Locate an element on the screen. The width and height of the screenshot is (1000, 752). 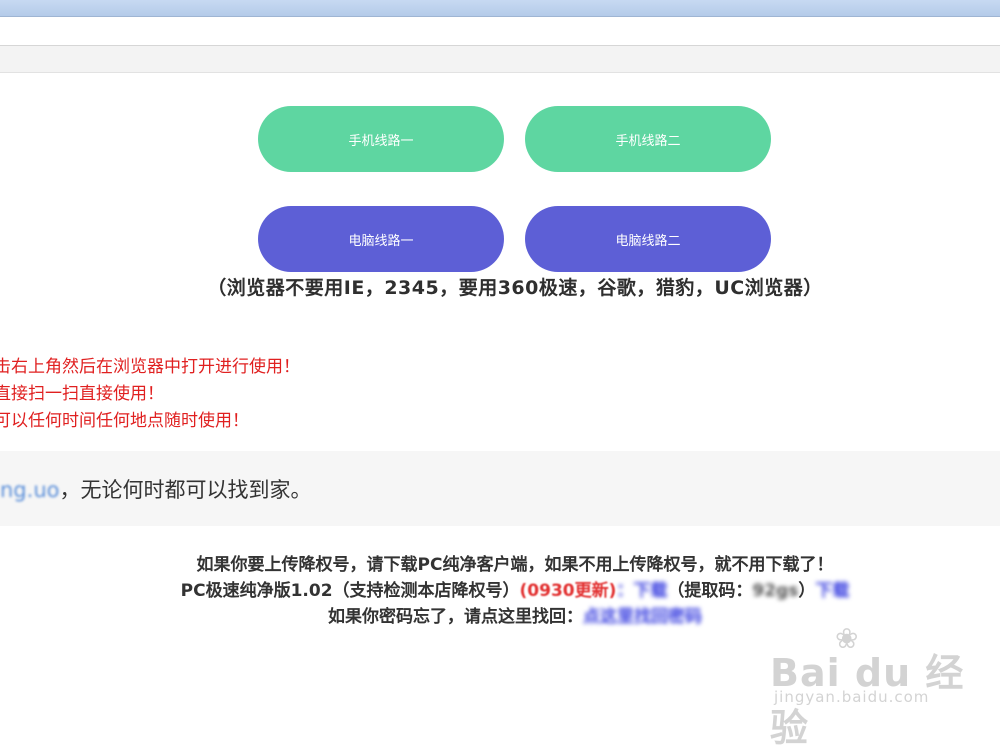
pc-line-2-button: 电脑线路二 is located at coordinates (648, 239).